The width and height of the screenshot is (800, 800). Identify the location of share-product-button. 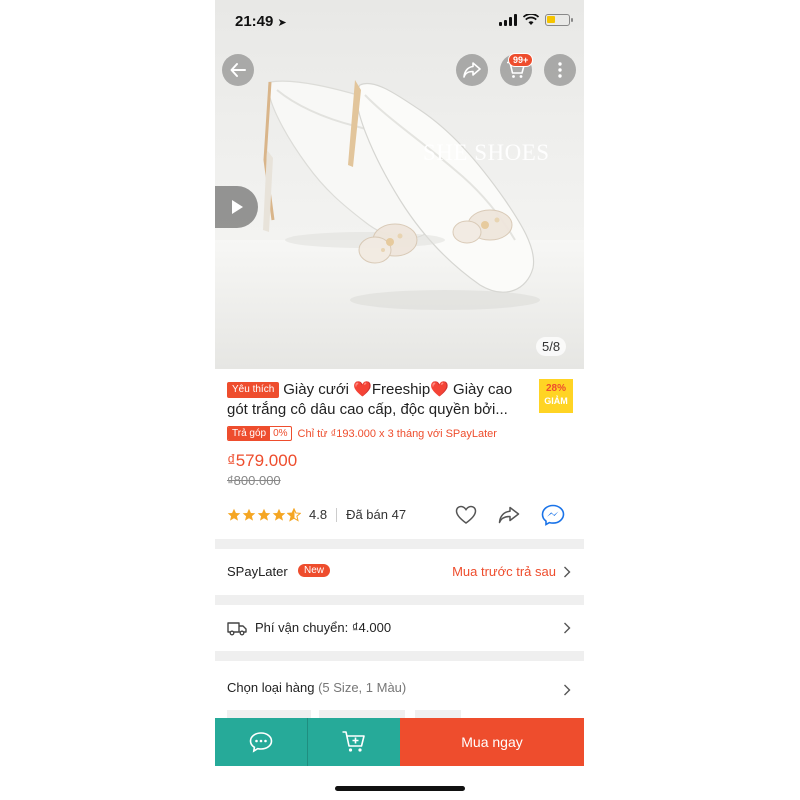
(509, 515).